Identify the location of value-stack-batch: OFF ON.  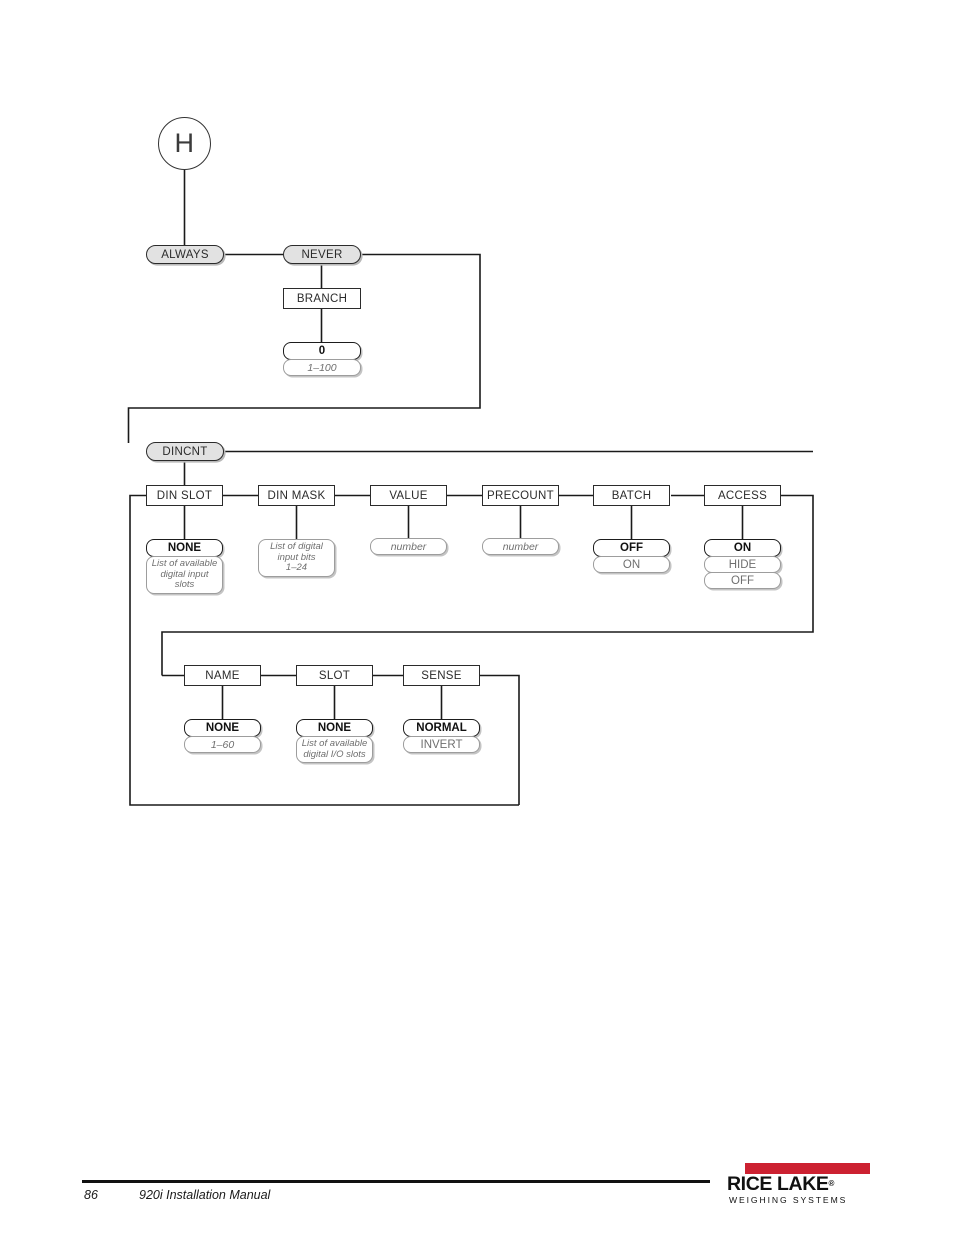
(631, 556).